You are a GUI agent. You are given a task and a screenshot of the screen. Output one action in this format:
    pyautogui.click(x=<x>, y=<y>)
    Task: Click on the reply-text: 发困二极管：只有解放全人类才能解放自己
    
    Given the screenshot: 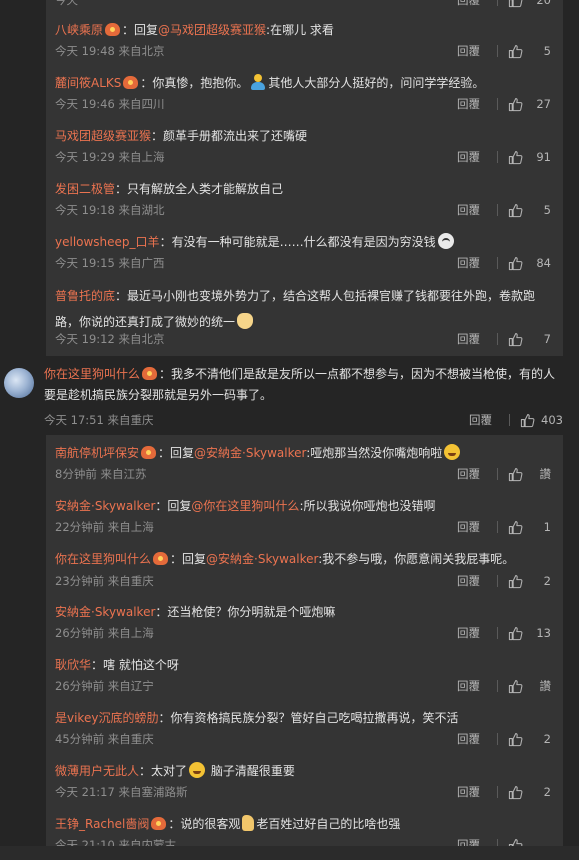 What is the action you would take?
    pyautogui.click(x=302, y=189)
    